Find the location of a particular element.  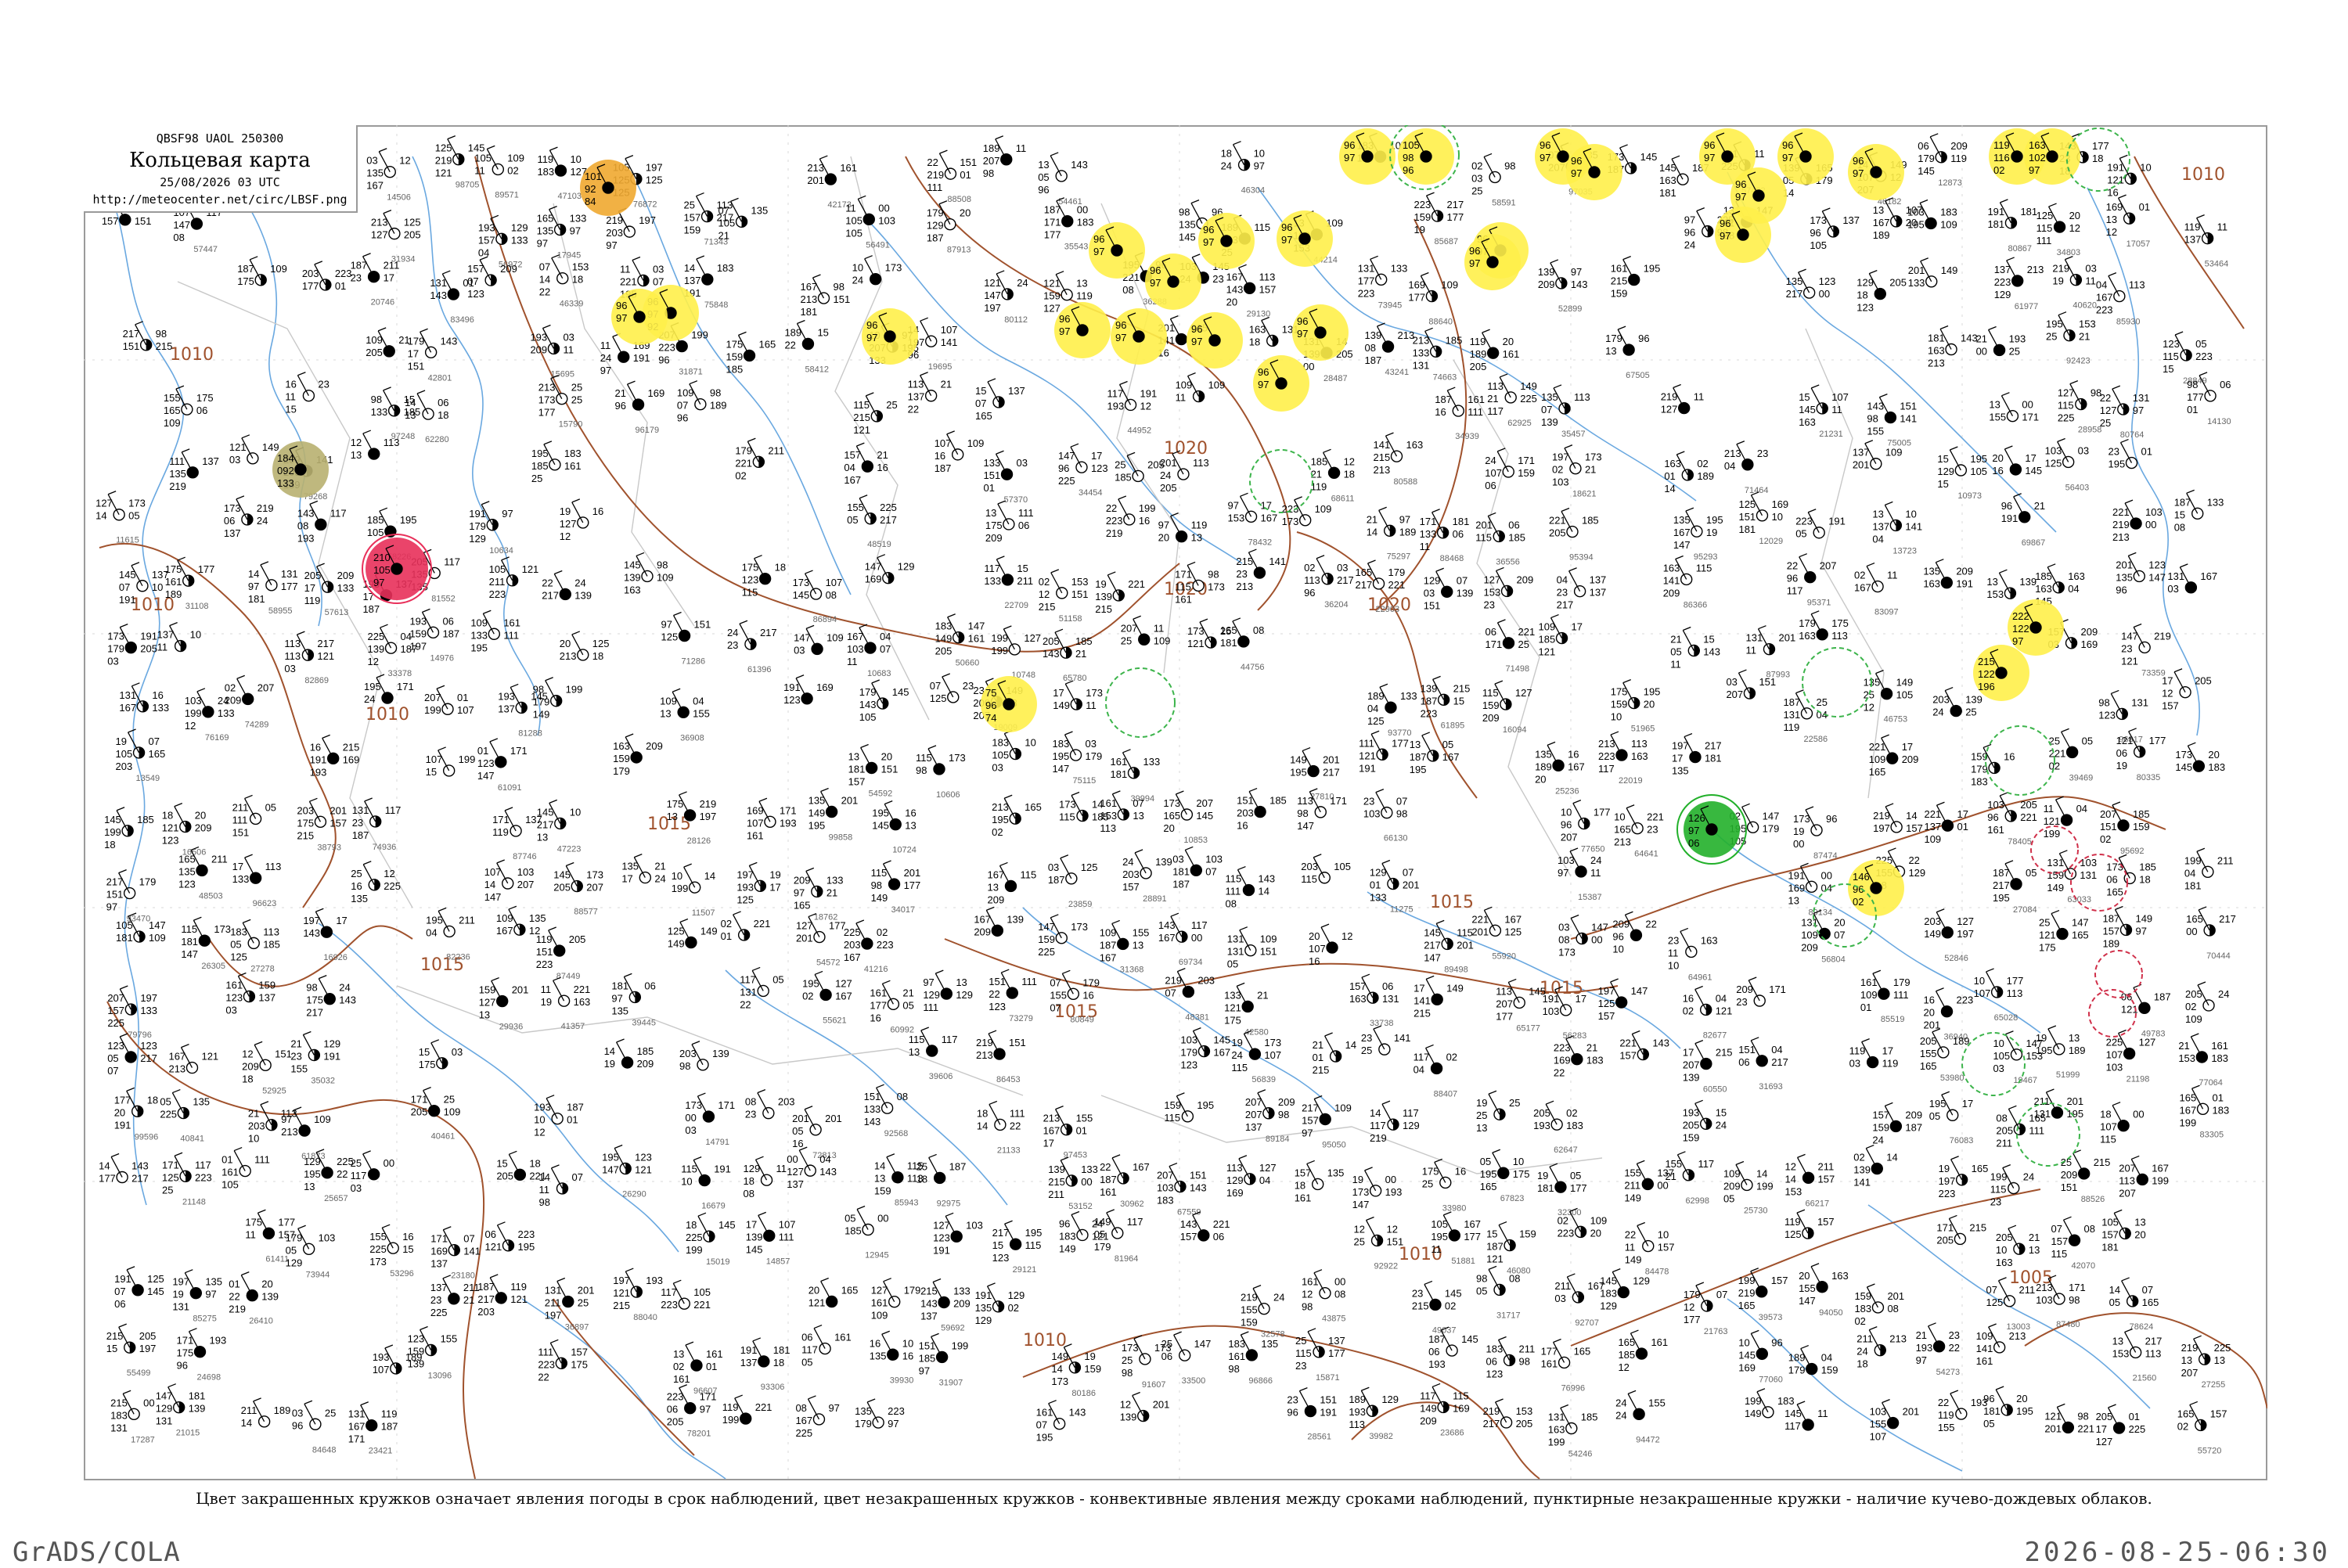

station-value: 06 is located at coordinates (2225, 385).